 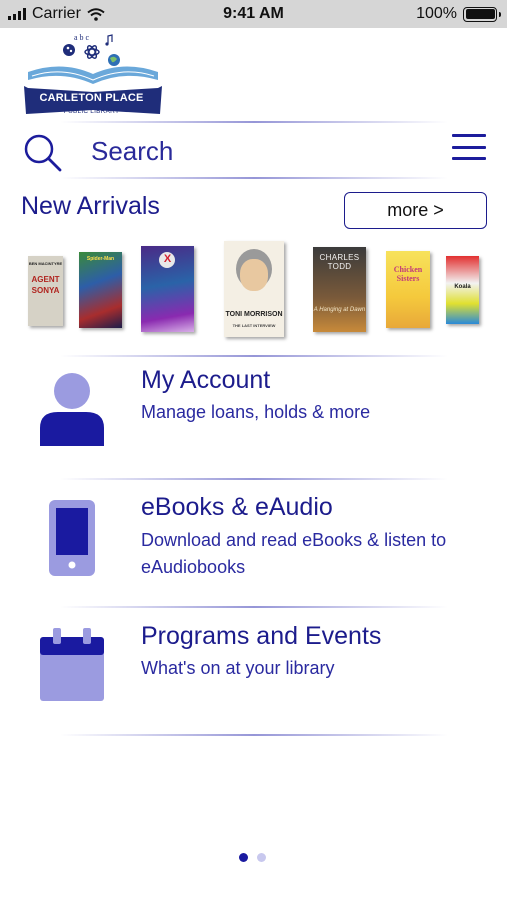 What do you see at coordinates (261, 857) in the screenshot?
I see `page-dot` at bounding box center [261, 857].